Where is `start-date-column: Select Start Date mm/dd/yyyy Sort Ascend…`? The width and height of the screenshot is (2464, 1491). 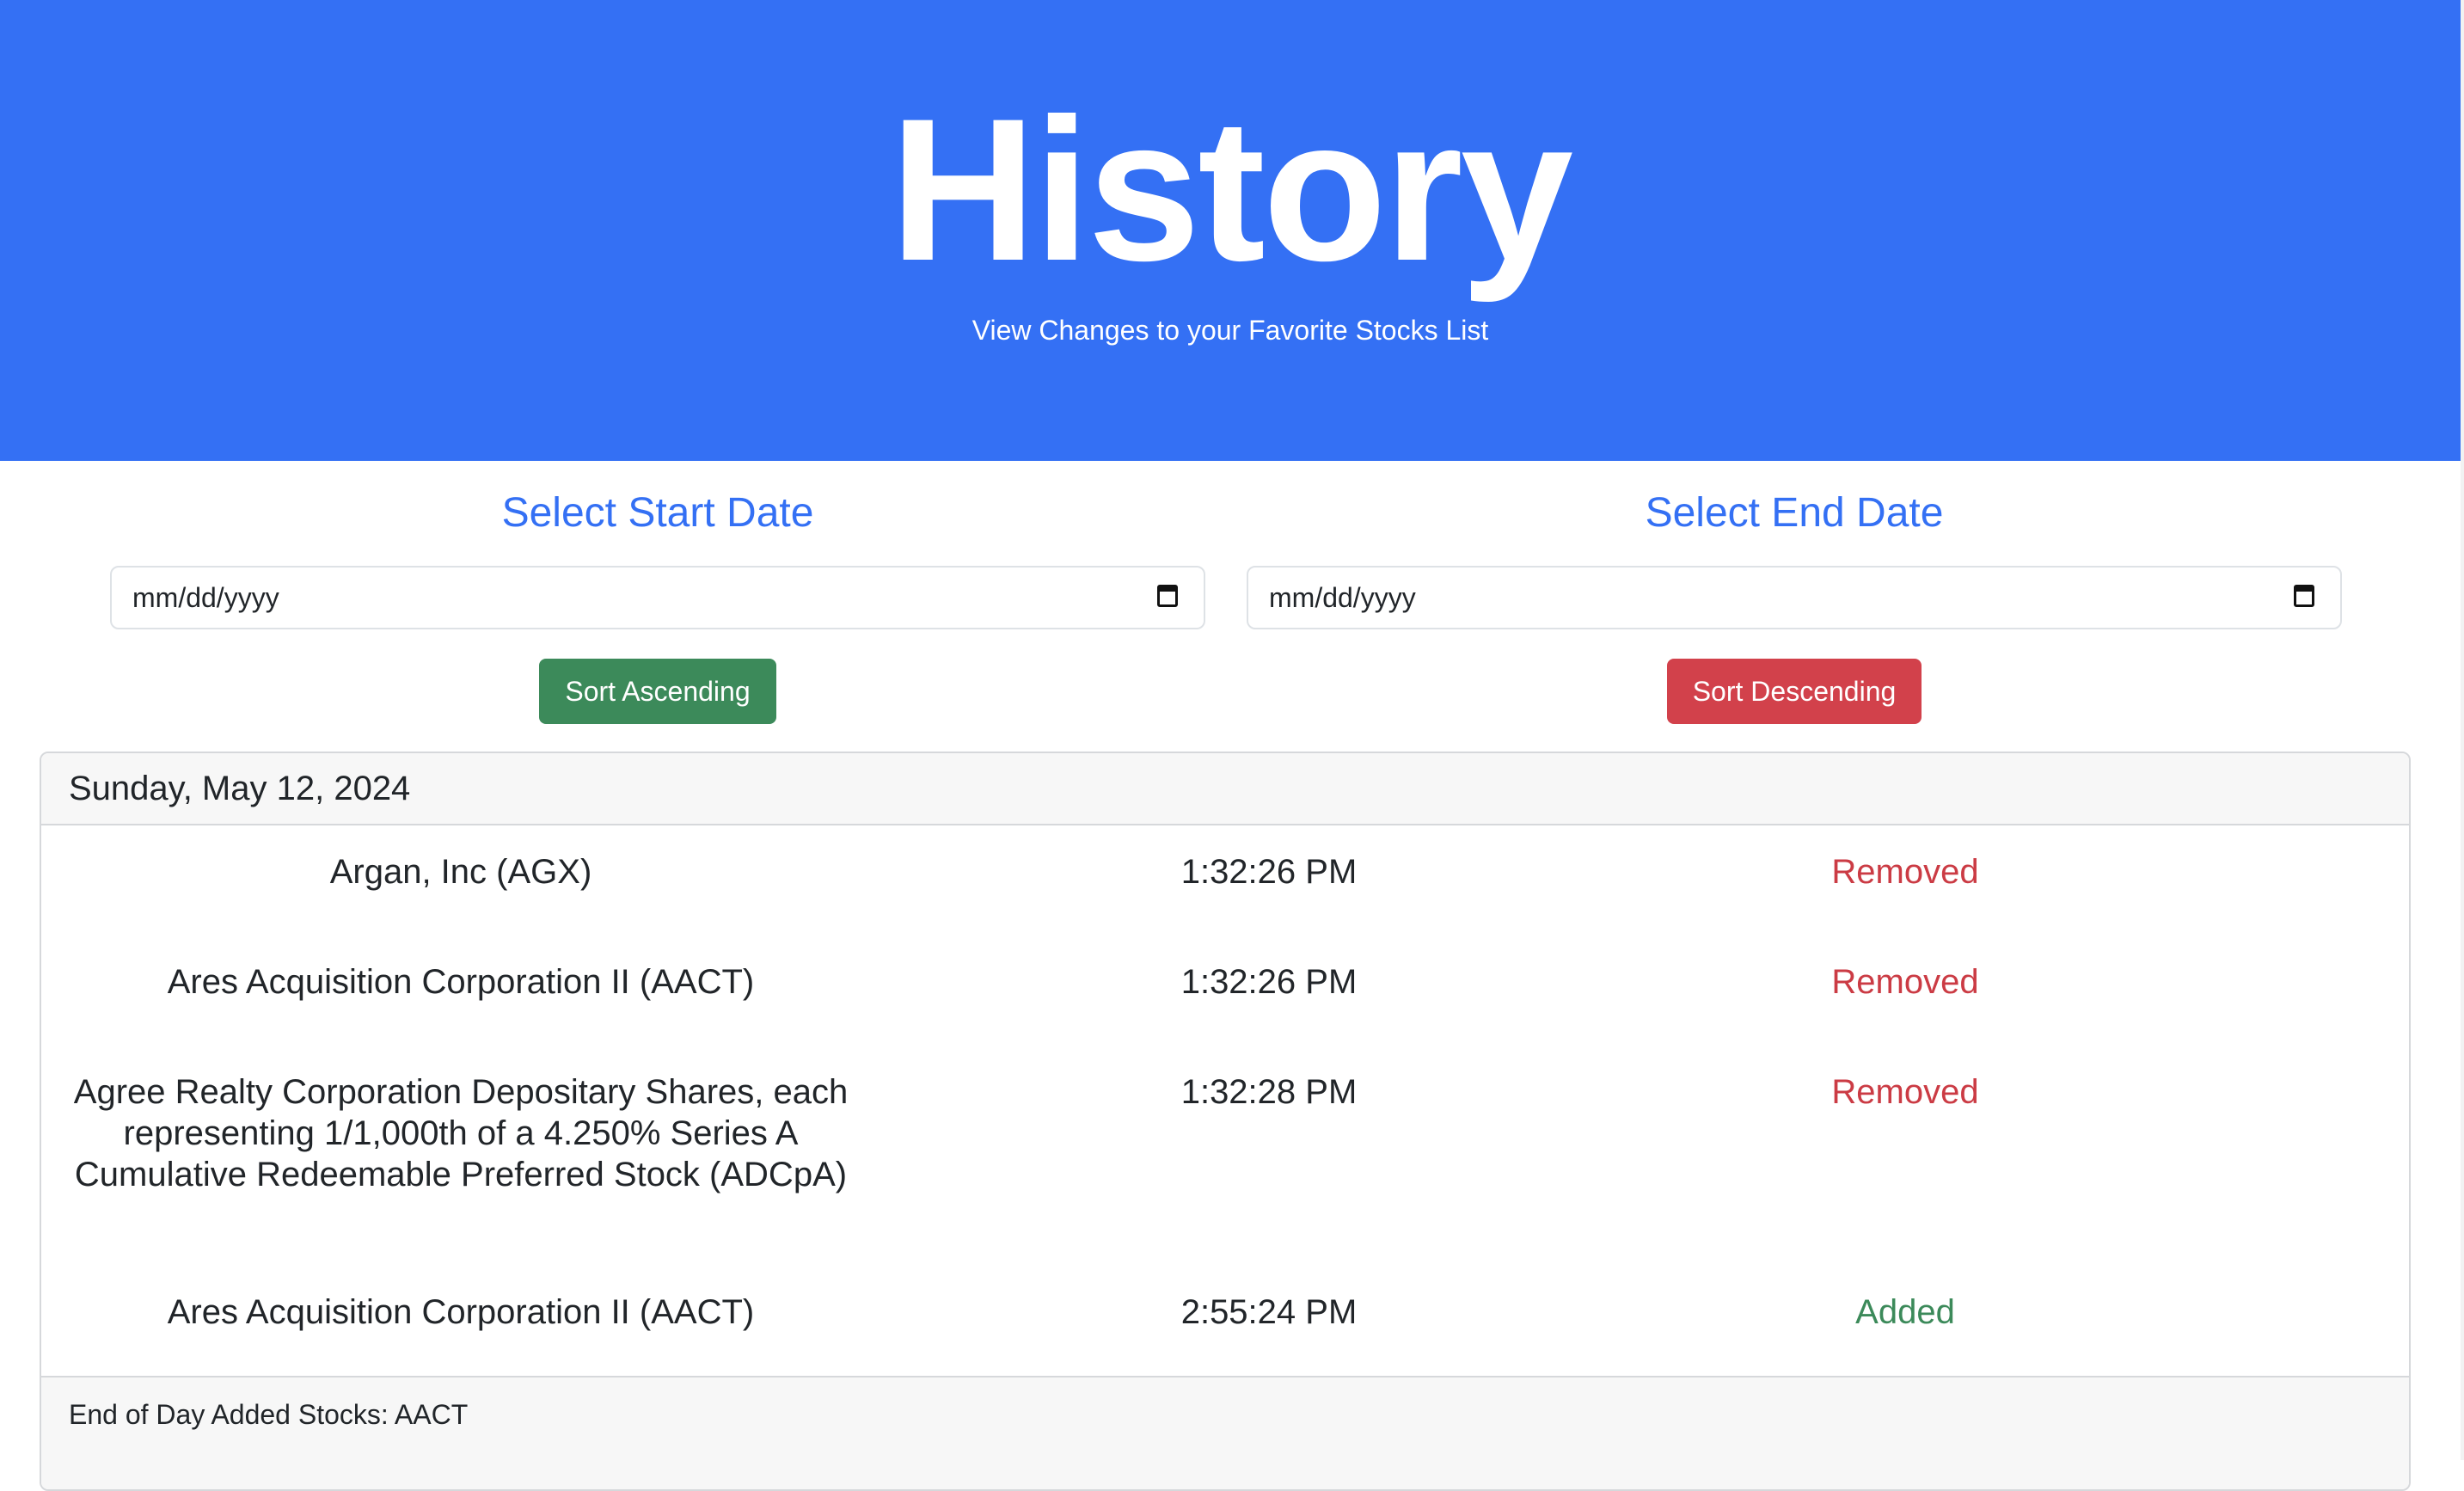 start-date-column: Select Start Date mm/dd/yyyy Sort Ascend… is located at coordinates (657, 603).